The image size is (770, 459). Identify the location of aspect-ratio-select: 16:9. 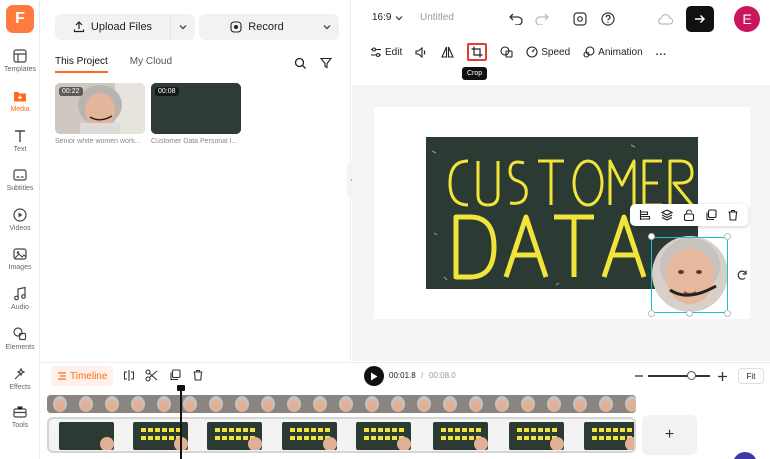
(387, 17).